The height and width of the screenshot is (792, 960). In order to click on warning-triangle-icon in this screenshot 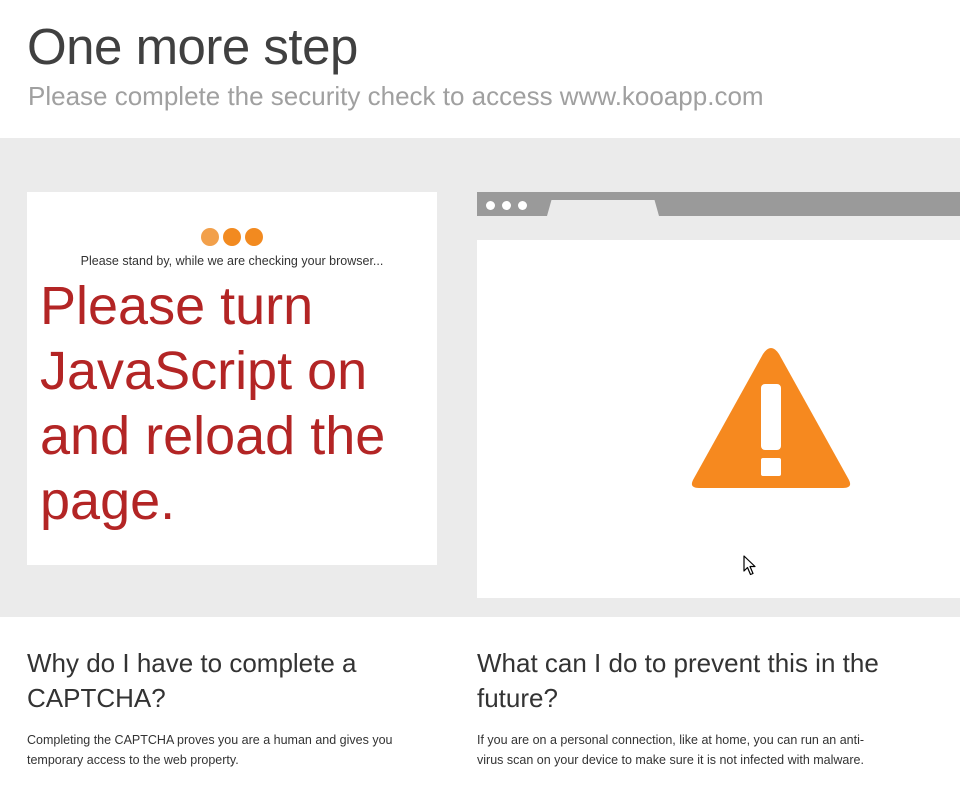, I will do `click(771, 418)`.